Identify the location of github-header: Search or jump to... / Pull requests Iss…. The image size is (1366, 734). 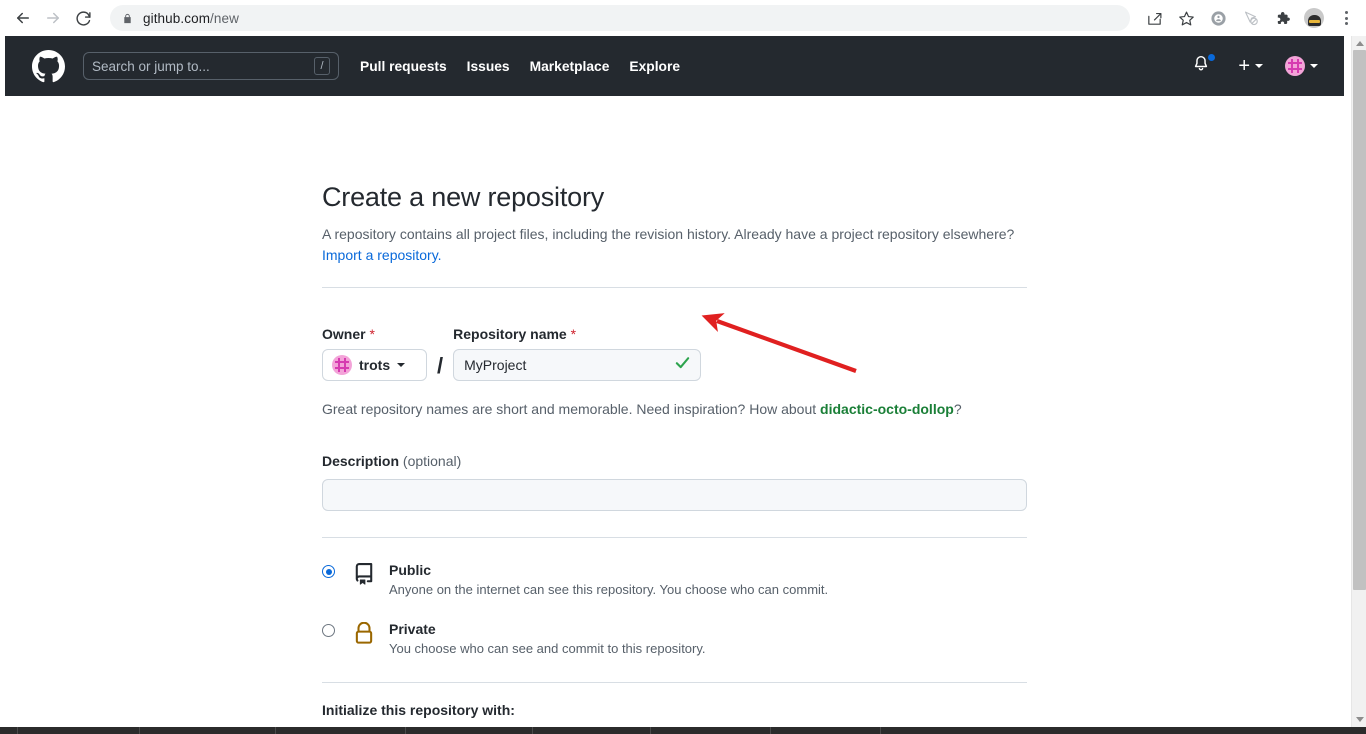
(674, 66).